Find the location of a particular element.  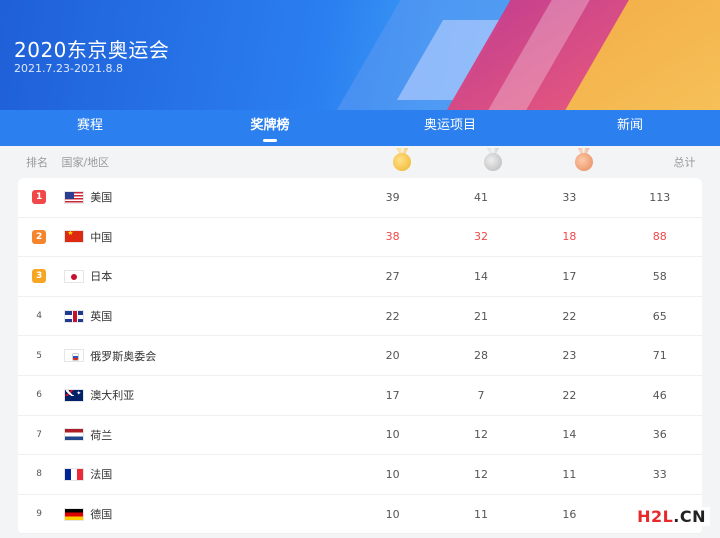

table-row: 7 荷兰 10 12 14 36 is located at coordinates (360, 436).